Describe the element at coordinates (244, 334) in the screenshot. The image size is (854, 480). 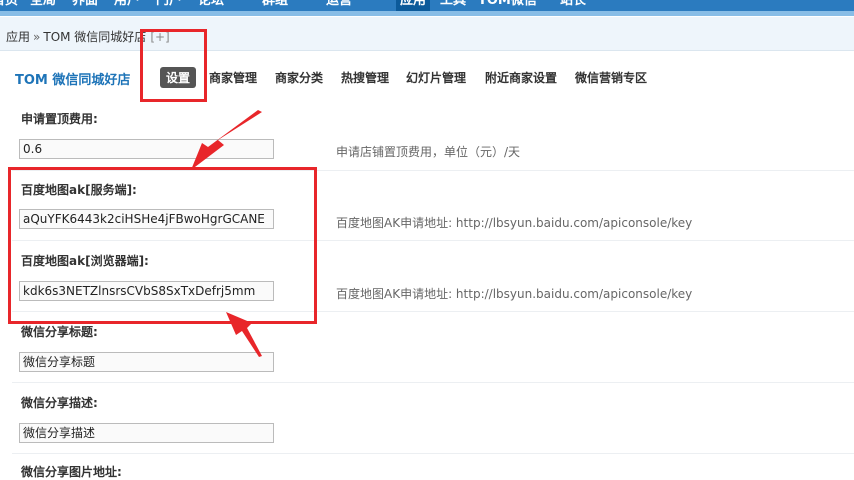
I see `annotation-arrow-down` at that location.